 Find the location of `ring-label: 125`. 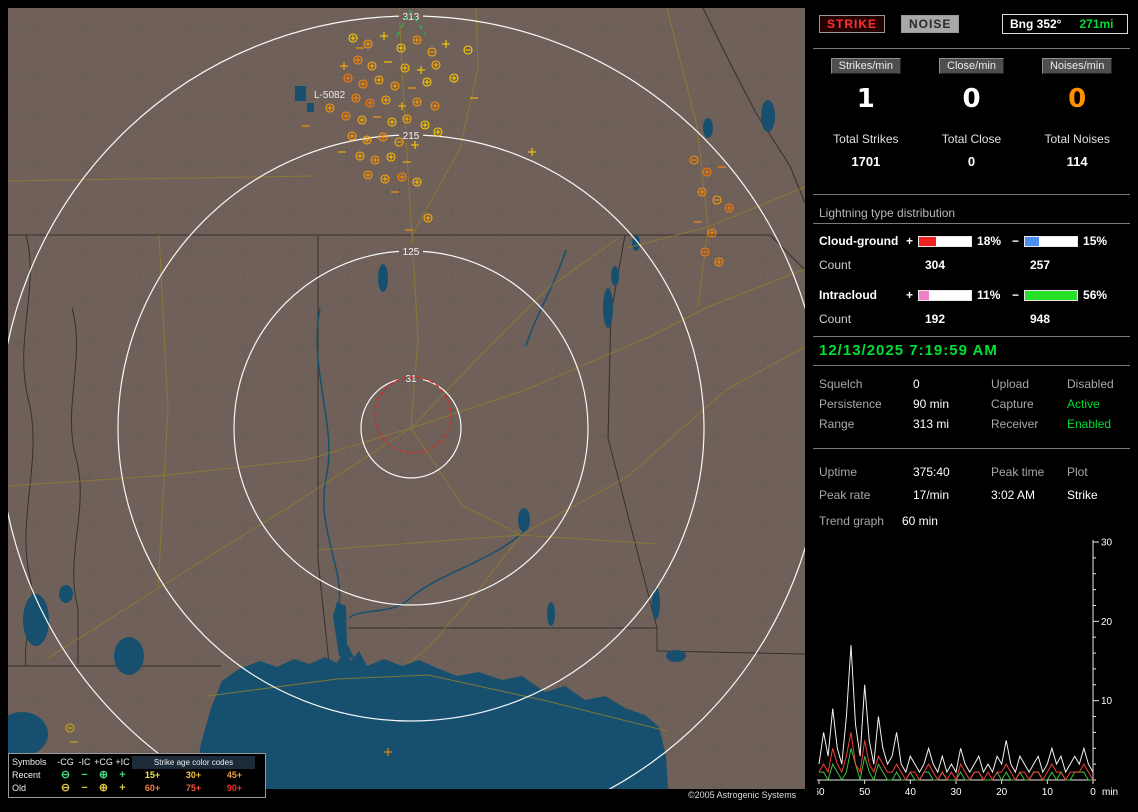

ring-label: 125 is located at coordinates (411, 252).